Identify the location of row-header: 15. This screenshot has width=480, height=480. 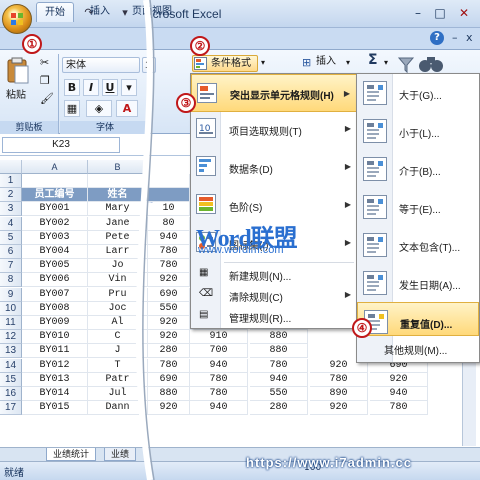
(11, 379).